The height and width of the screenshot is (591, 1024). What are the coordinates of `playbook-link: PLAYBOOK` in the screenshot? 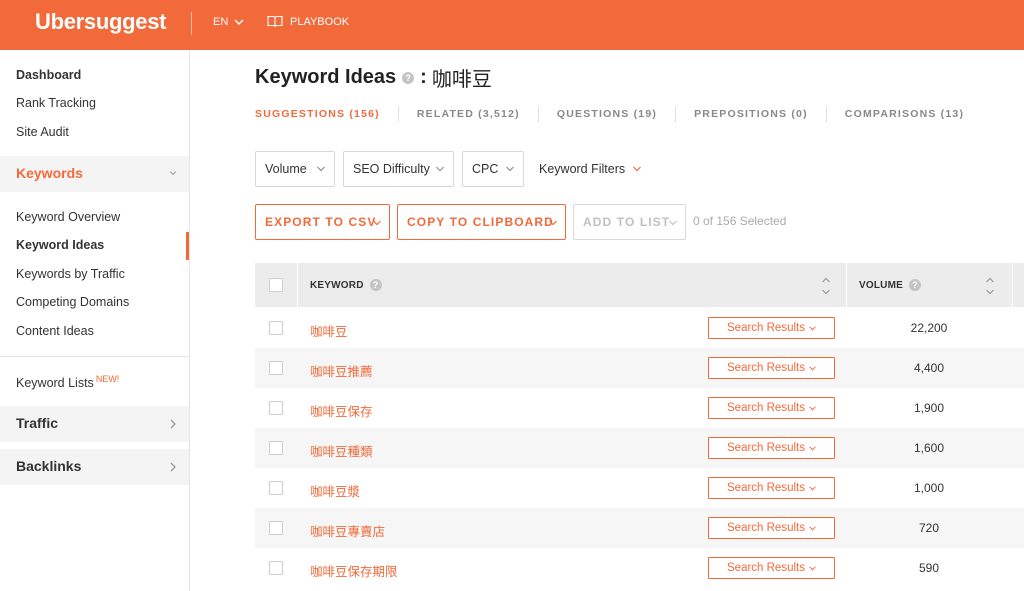 It's located at (308, 21).